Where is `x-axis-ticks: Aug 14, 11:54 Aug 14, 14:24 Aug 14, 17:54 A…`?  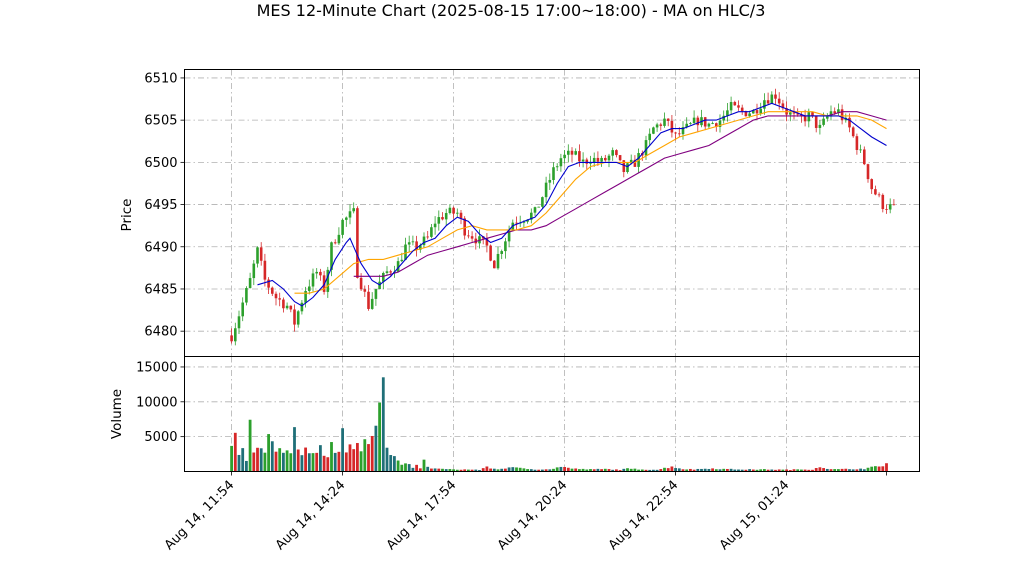
x-axis-ticks: Aug 14, 11:54 Aug 14, 14:24 Aug 14, 17:54 A… is located at coordinates (524, 512).